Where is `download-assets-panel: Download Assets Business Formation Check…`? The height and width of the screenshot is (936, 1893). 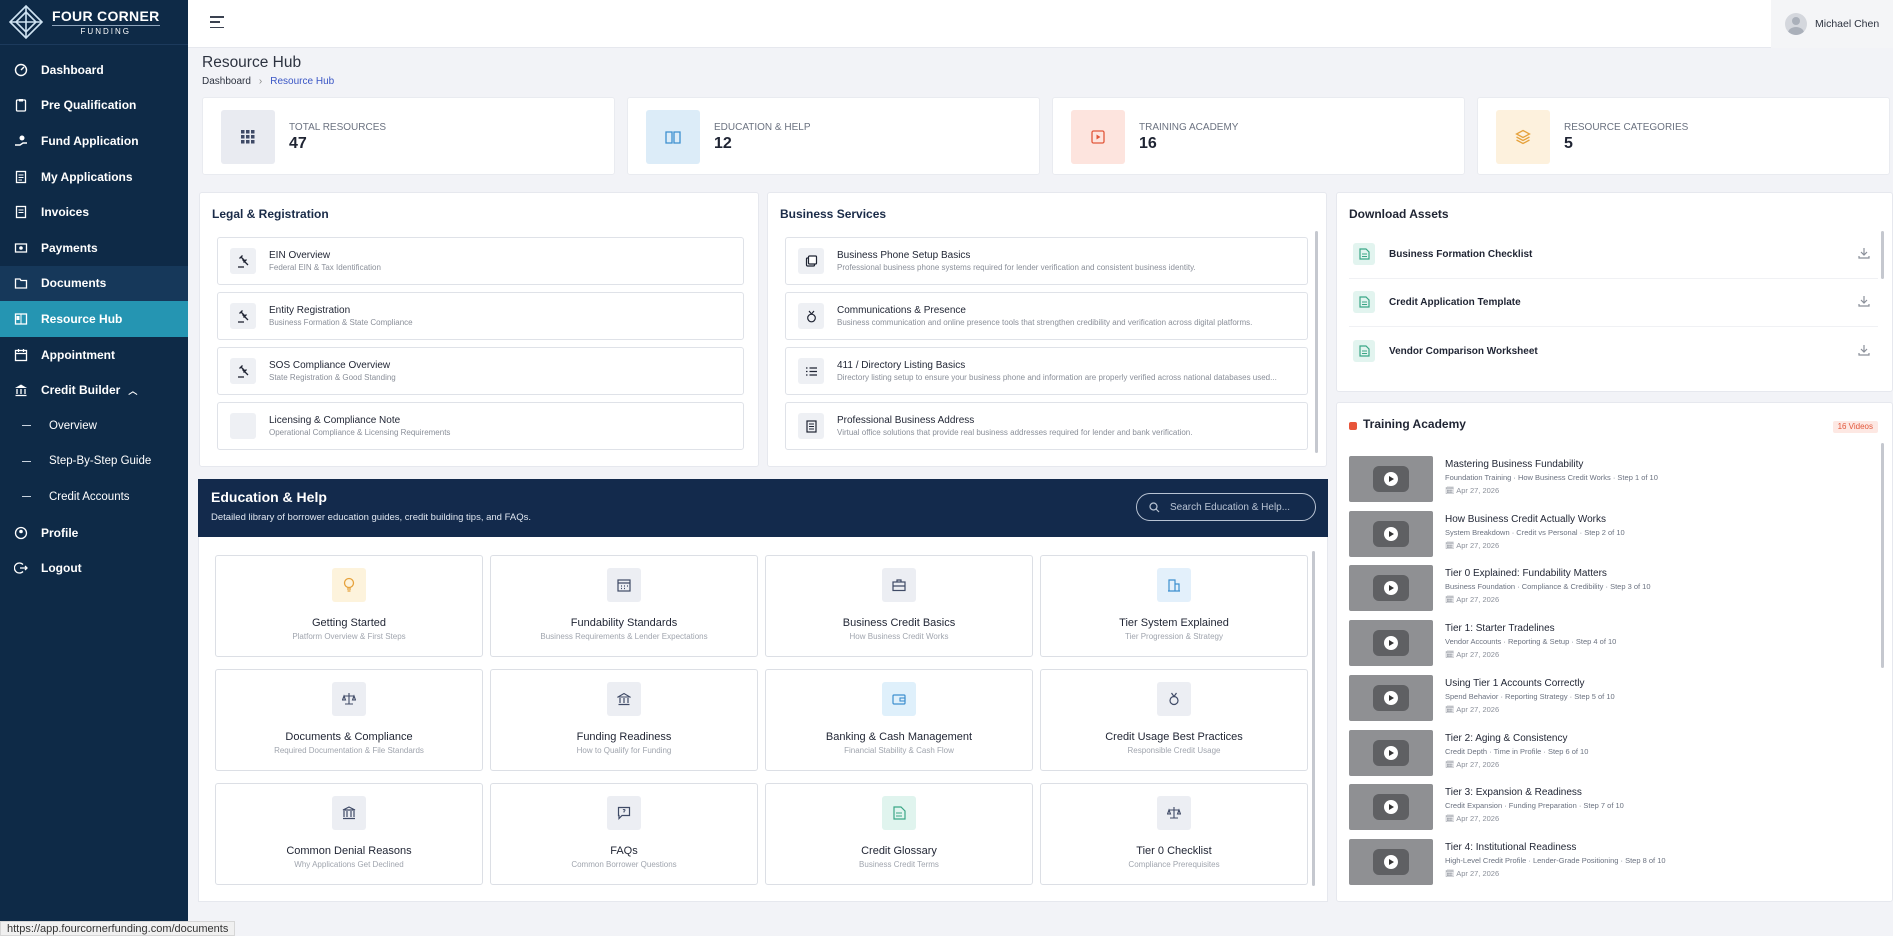
download-assets-panel: Download Assets Business Formation Check… is located at coordinates (1614, 292).